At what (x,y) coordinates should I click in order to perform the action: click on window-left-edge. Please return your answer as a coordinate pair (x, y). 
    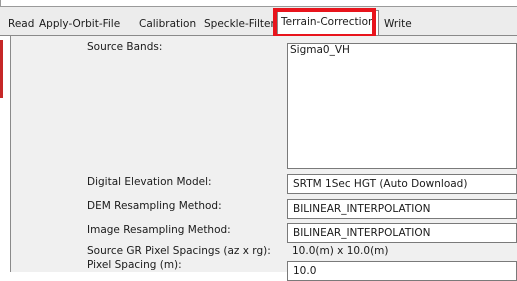
    Looking at the image, I should click on (0, 3).